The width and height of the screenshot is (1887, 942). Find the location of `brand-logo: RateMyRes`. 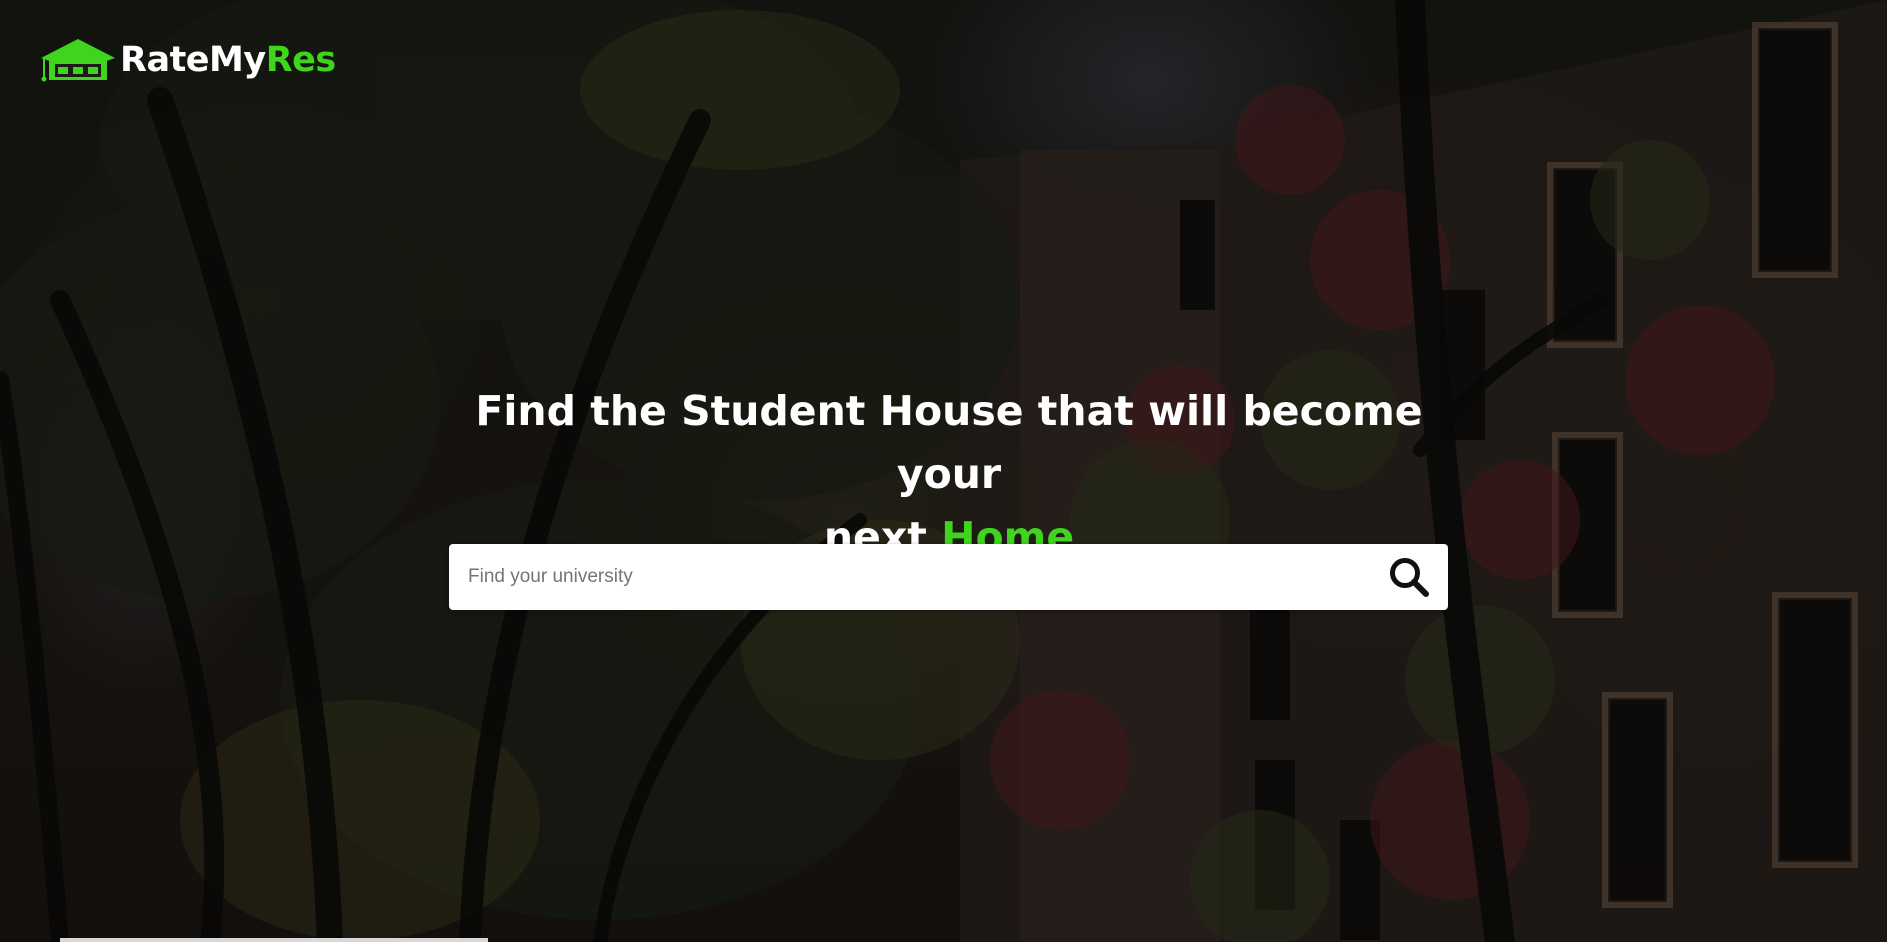

brand-logo: RateMyRes is located at coordinates (187, 60).